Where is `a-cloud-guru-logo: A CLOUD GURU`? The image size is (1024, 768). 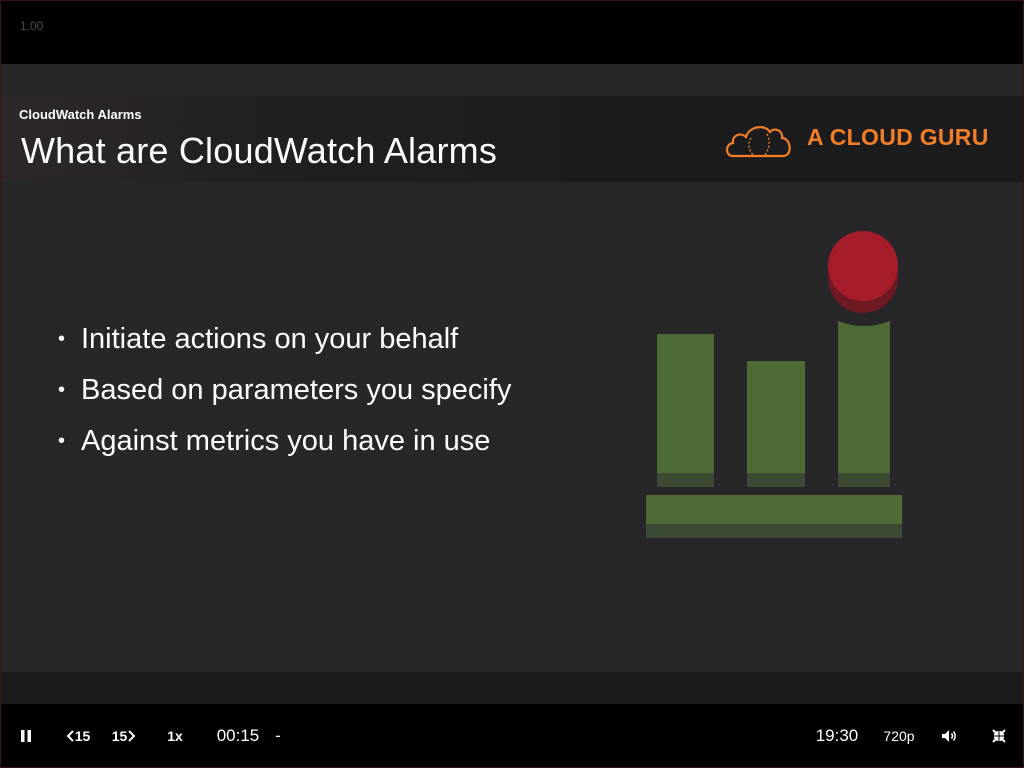
a-cloud-guru-logo: A CLOUD GURU is located at coordinates (863, 139).